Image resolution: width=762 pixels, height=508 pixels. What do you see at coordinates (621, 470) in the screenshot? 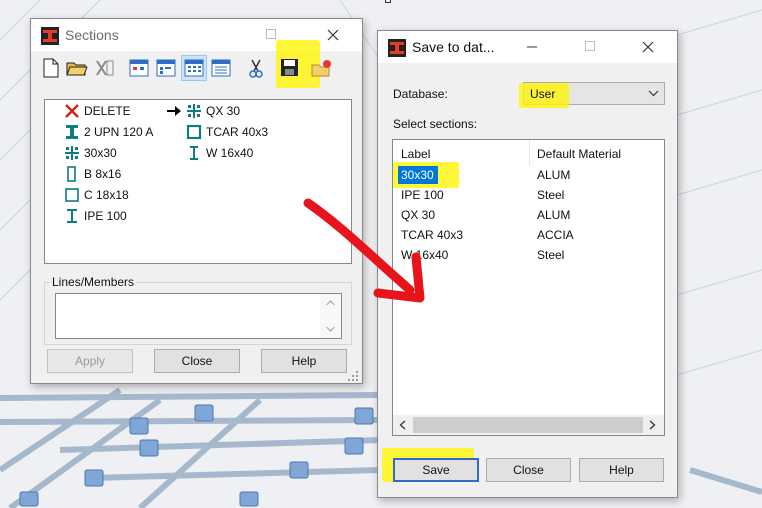
I see `save-dialog-help-button: Help` at bounding box center [621, 470].